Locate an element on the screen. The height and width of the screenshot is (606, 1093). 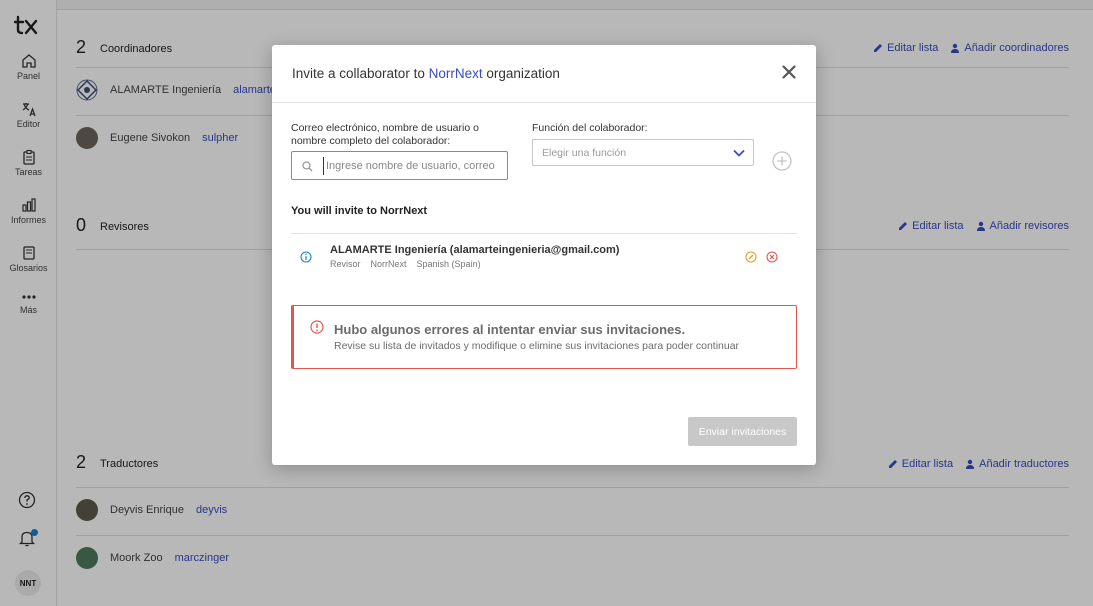
user-search-field is located at coordinates (399, 165).